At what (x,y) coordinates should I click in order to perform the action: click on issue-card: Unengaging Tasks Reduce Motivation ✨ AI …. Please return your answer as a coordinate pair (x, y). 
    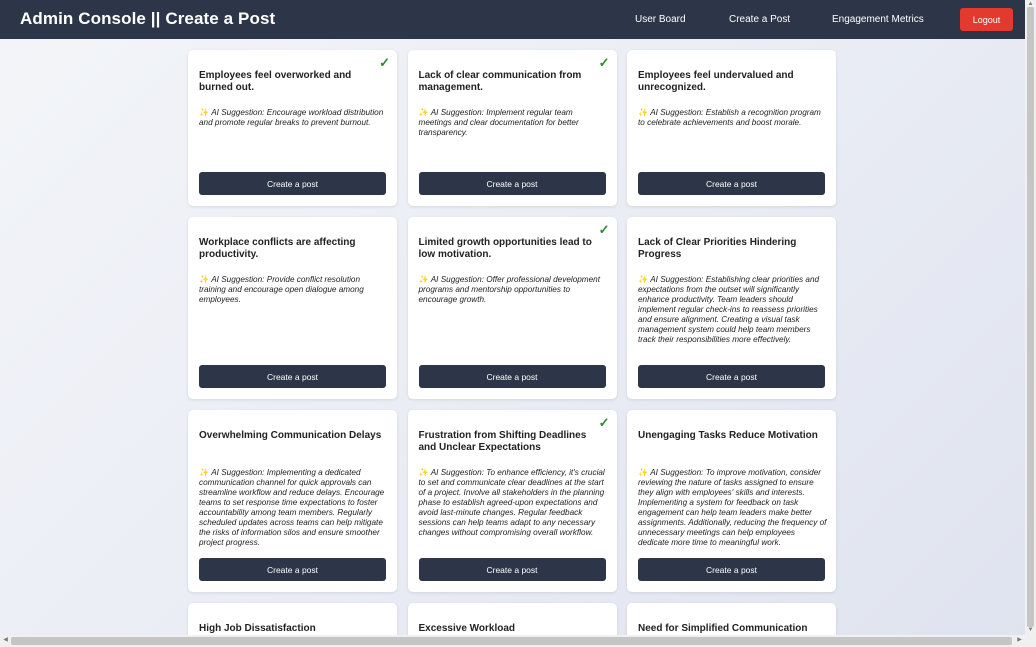
    Looking at the image, I should click on (731, 501).